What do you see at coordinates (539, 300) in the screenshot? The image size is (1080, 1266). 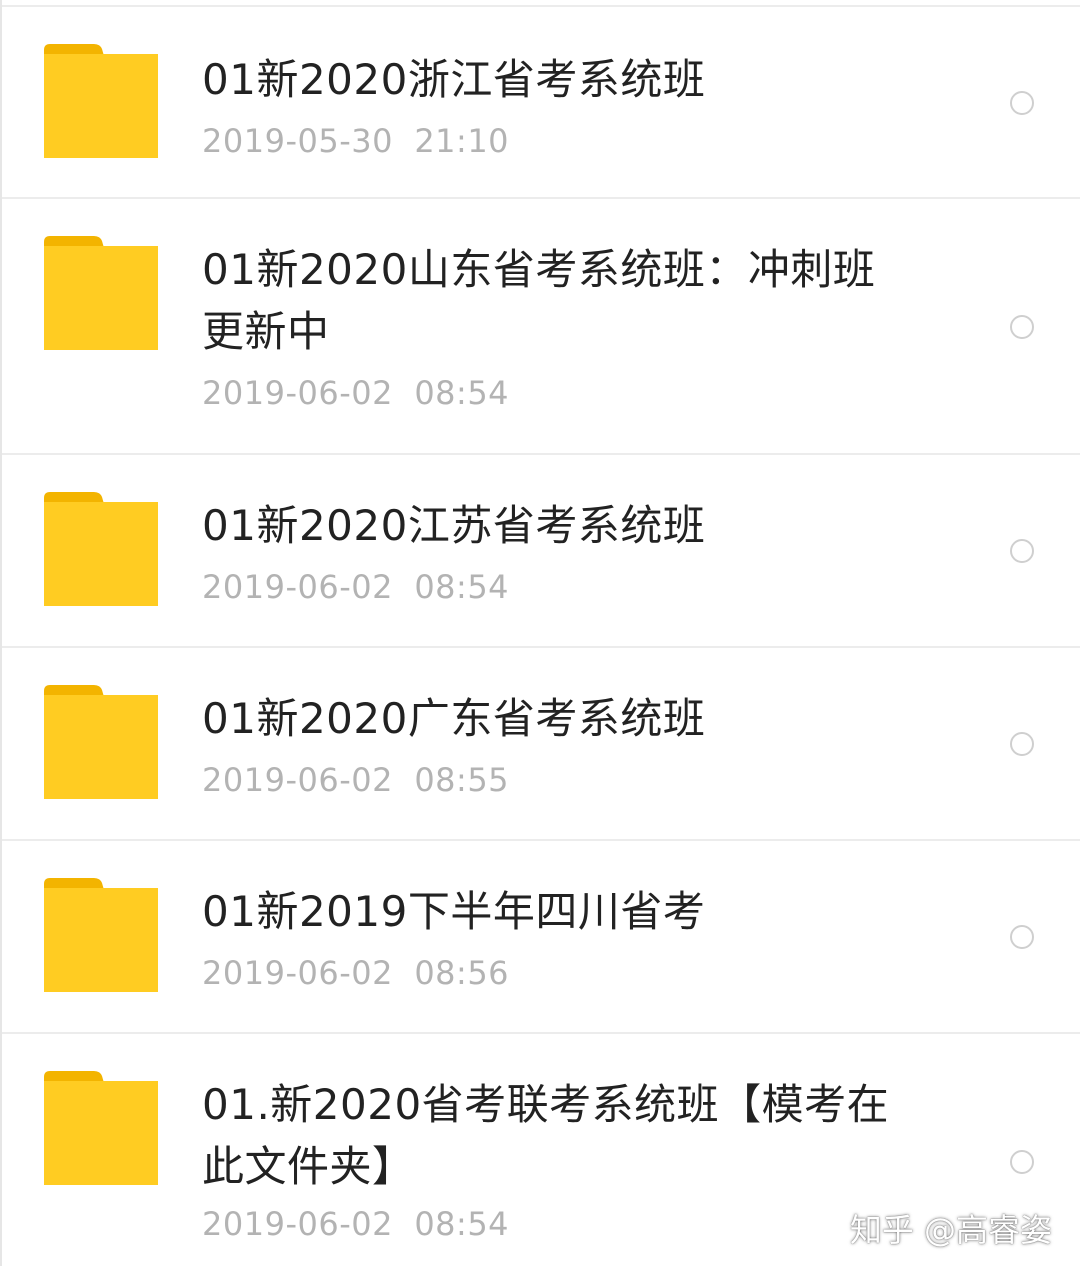 I see `item-name: 01新2020山东省考系统班：冲刺班更新中` at bounding box center [539, 300].